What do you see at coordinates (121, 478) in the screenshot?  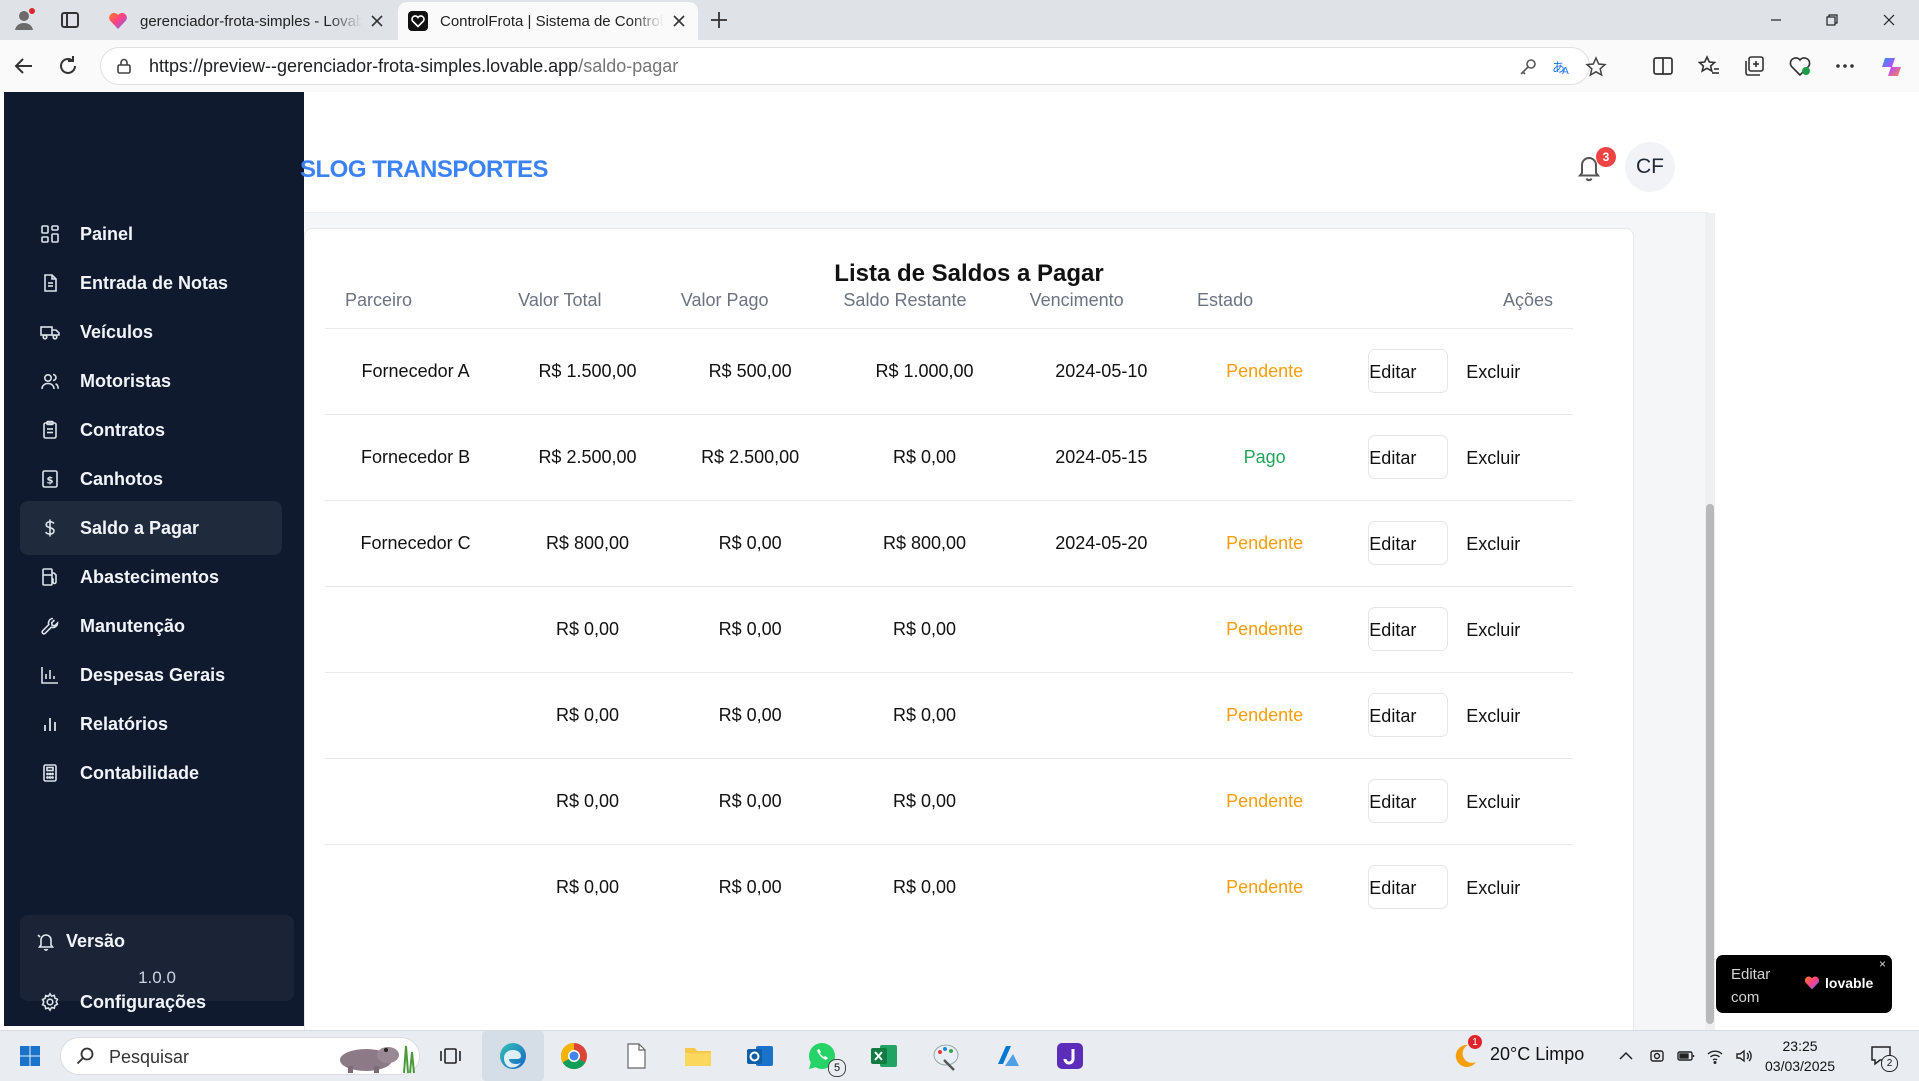 I see `sidebar-item-label: Canhotos` at bounding box center [121, 478].